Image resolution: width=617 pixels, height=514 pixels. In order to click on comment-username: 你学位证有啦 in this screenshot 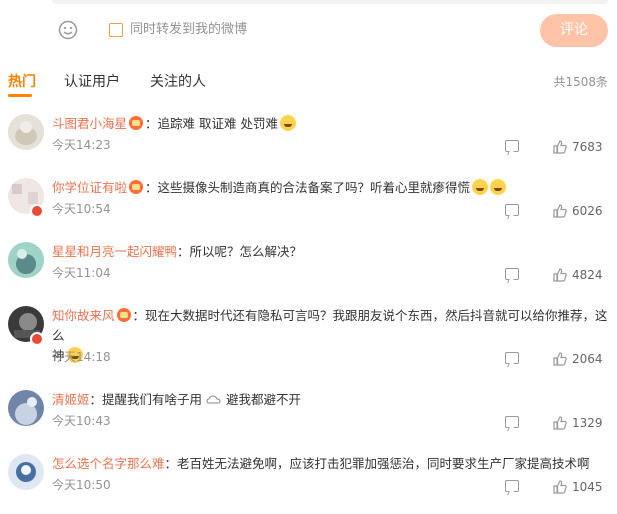, I will do `click(89, 187)`.